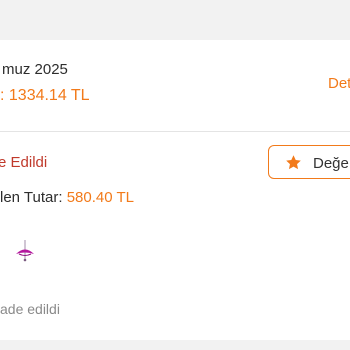 The height and width of the screenshot is (350, 350). What do you see at coordinates (293, 162) in the screenshot?
I see `star-icon` at bounding box center [293, 162].